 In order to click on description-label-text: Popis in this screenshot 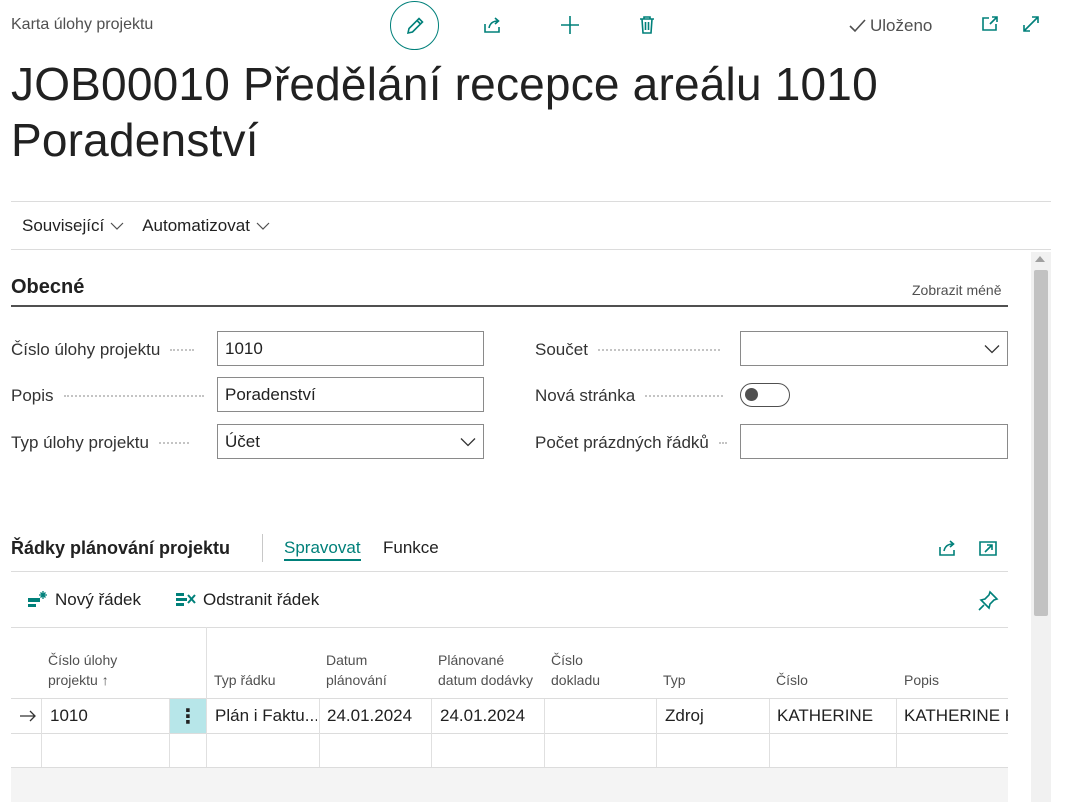, I will do `click(32, 395)`.